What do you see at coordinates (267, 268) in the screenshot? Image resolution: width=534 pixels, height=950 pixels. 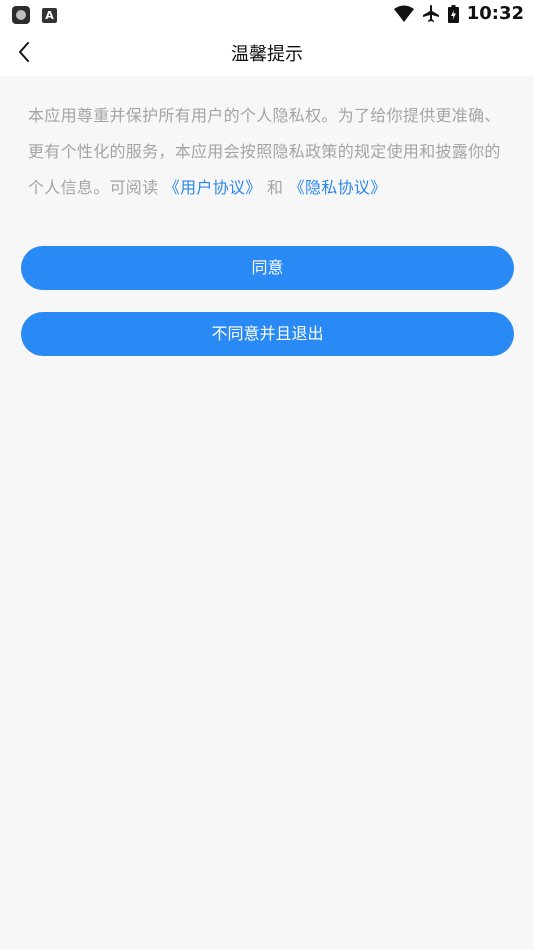 I see `agree-button: 同意` at bounding box center [267, 268].